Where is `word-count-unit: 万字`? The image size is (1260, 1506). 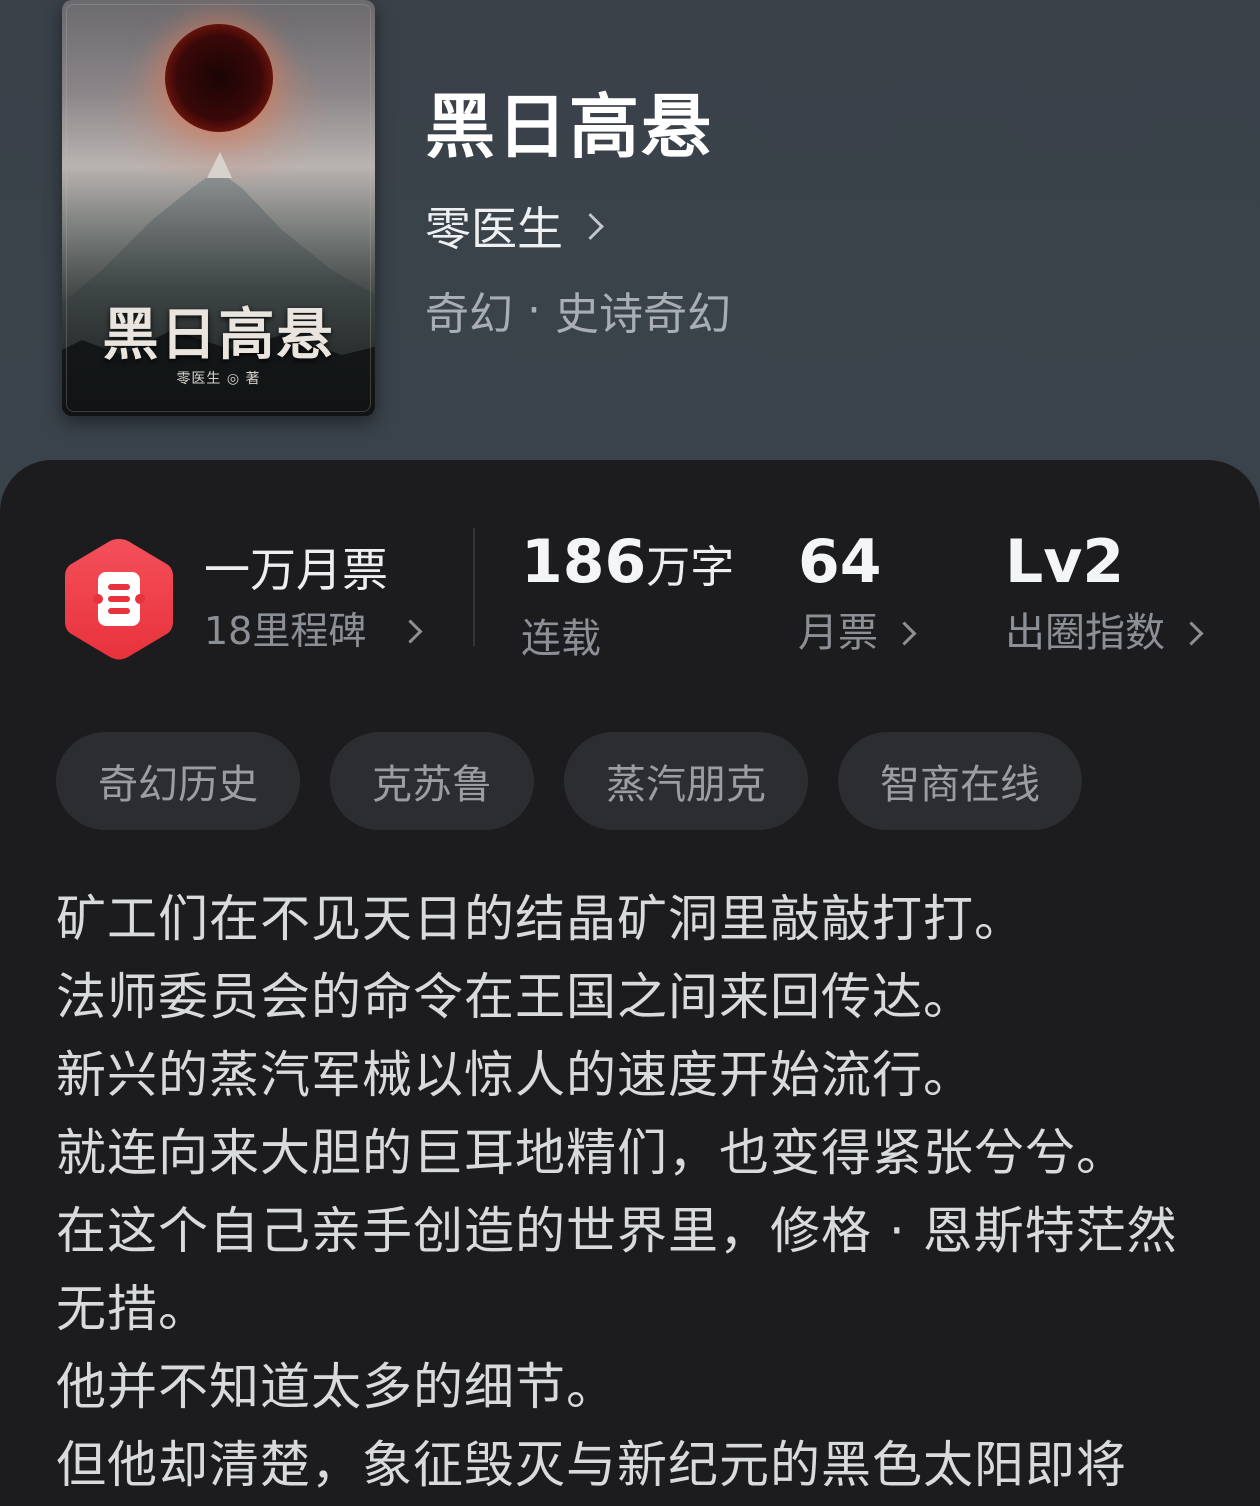 word-count-unit: 万字 is located at coordinates (690, 567).